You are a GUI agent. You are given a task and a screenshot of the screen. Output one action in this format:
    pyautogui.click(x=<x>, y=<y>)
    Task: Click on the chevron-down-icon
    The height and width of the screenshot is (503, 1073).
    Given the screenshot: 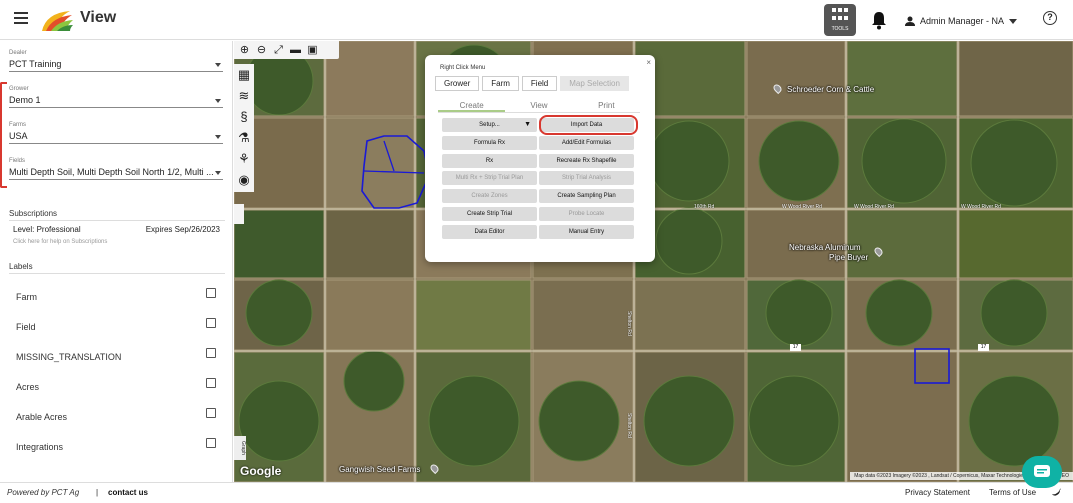 What is the action you would take?
    pyautogui.click(x=1013, y=21)
    